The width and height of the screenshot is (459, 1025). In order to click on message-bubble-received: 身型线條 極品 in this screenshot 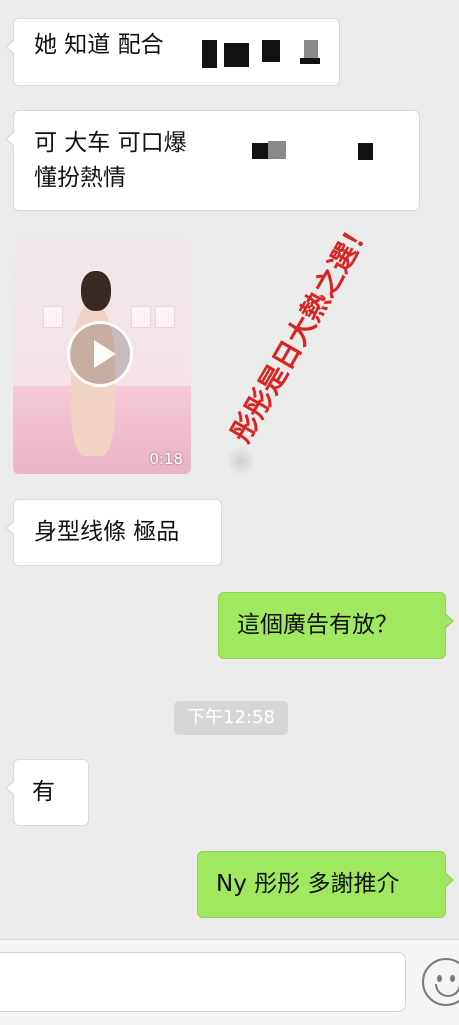, I will do `click(113, 532)`.